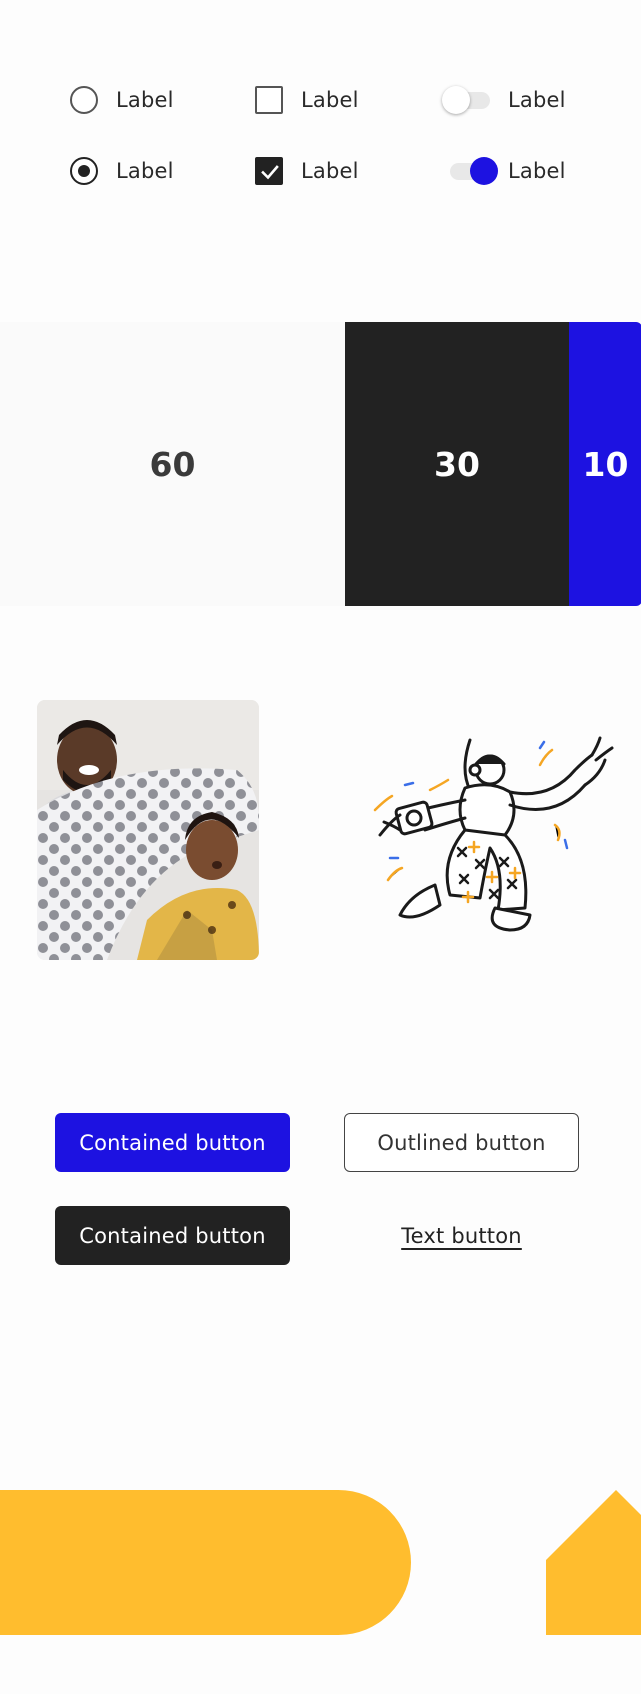 Image resolution: width=641 pixels, height=1694 pixels. What do you see at coordinates (504, 100) in the screenshot?
I see `toggle-off: Label` at bounding box center [504, 100].